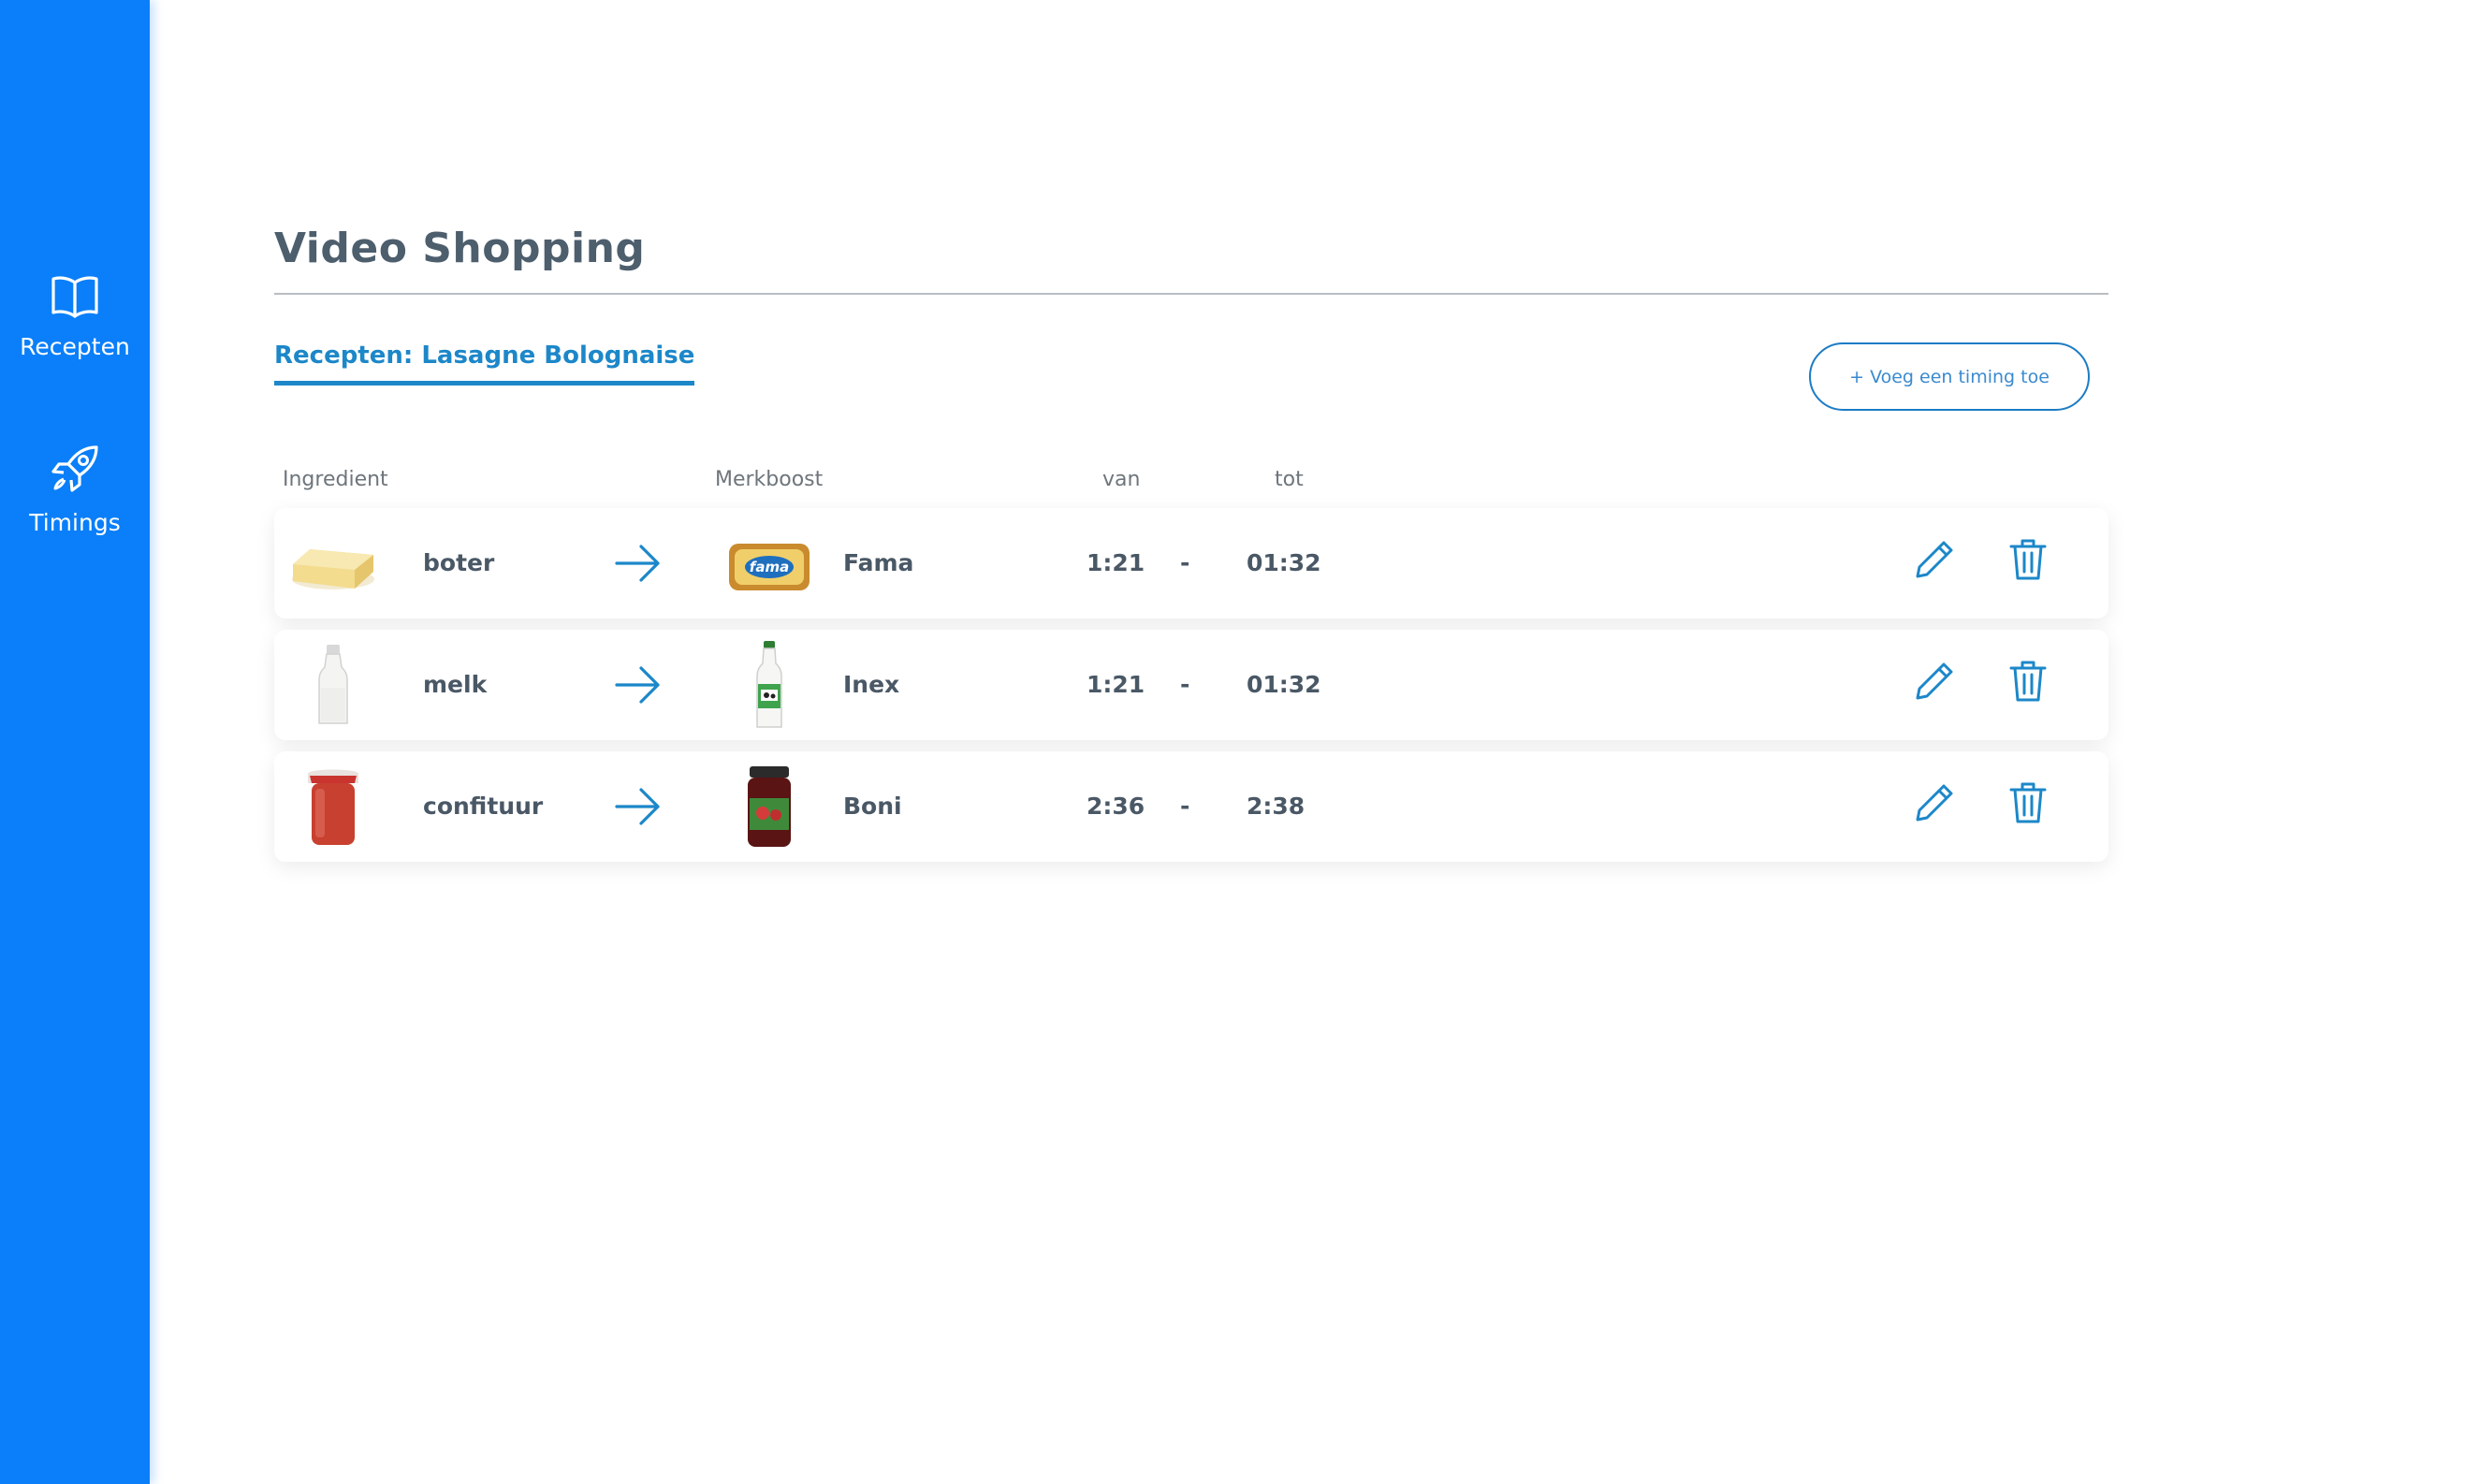 This screenshot has height=1484, width=2480. I want to click on title-divider, so click(1191, 294).